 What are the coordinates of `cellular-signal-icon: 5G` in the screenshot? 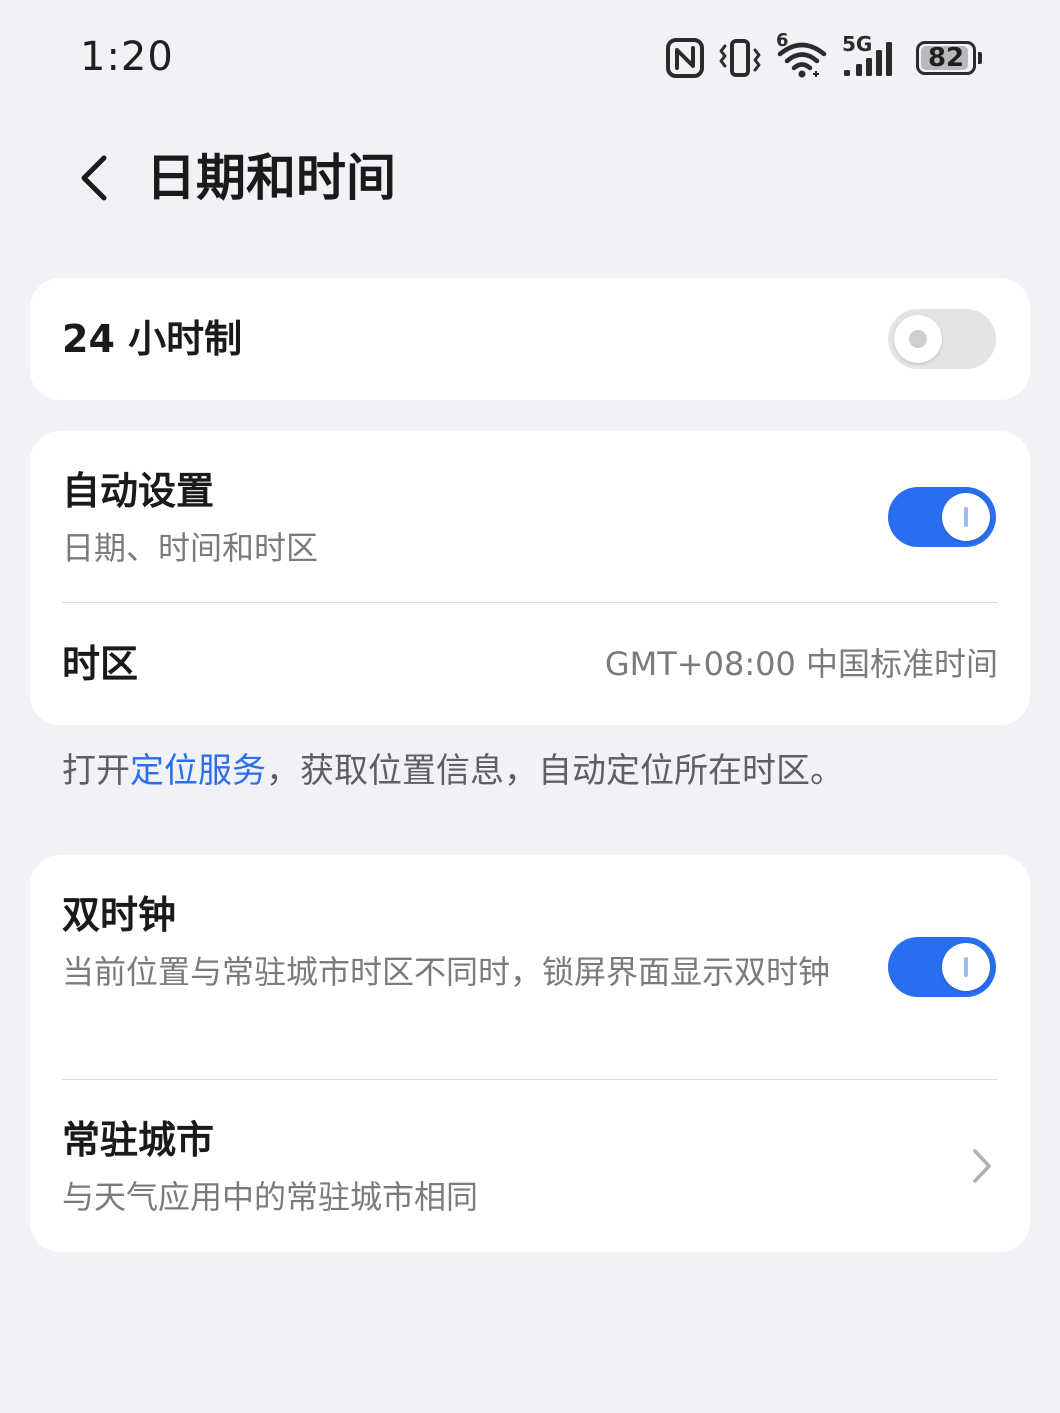 It's located at (872, 55).